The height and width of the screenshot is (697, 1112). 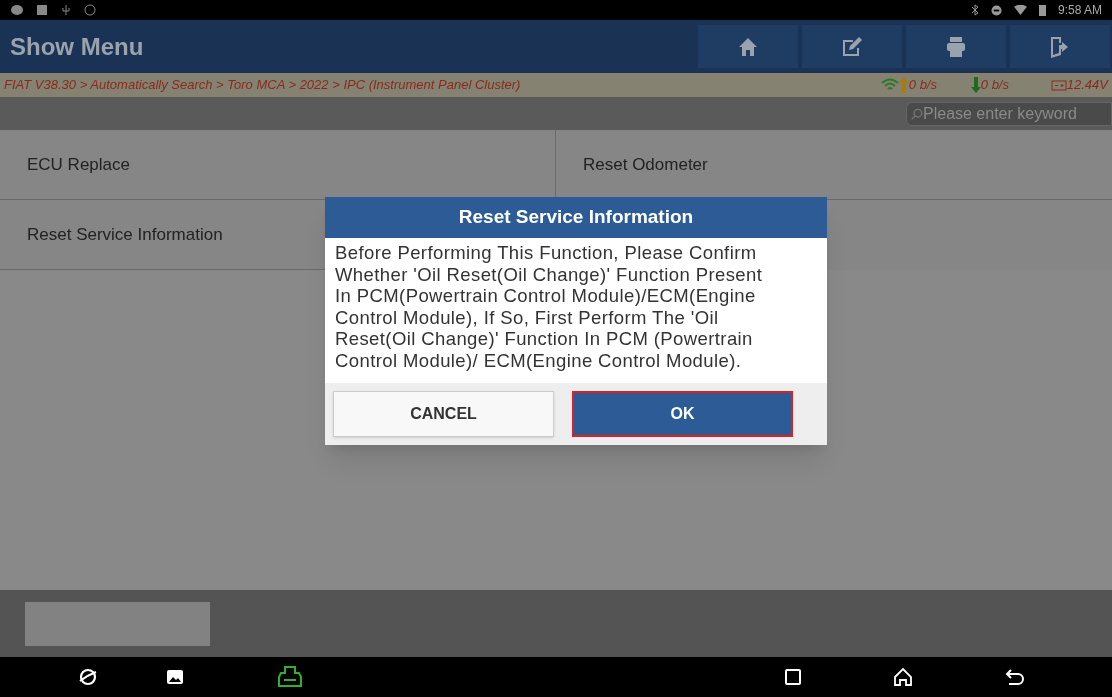 What do you see at coordinates (995, 85) in the screenshot?
I see `download-speed: 0 b/s` at bounding box center [995, 85].